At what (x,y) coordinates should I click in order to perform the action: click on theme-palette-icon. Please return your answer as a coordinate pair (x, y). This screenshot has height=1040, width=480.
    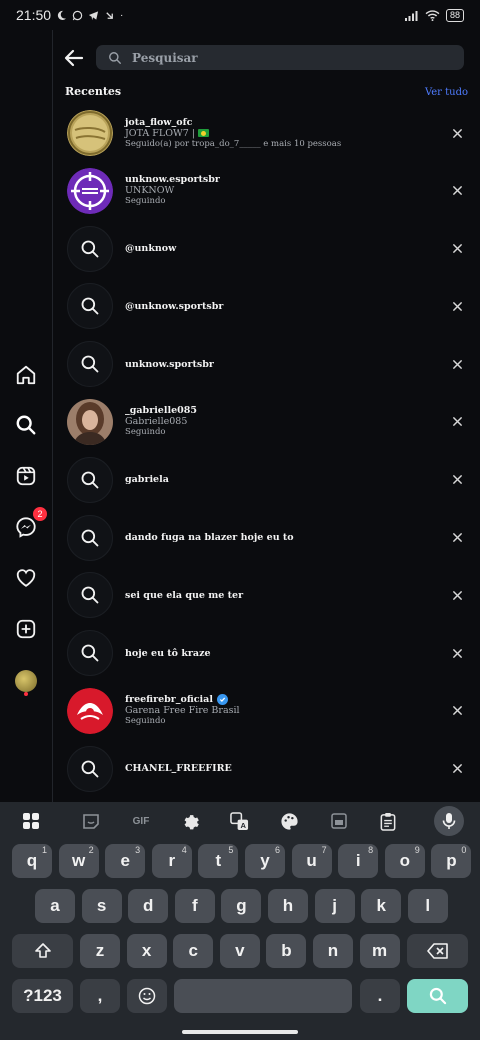
    Looking at the image, I should click on (289, 821).